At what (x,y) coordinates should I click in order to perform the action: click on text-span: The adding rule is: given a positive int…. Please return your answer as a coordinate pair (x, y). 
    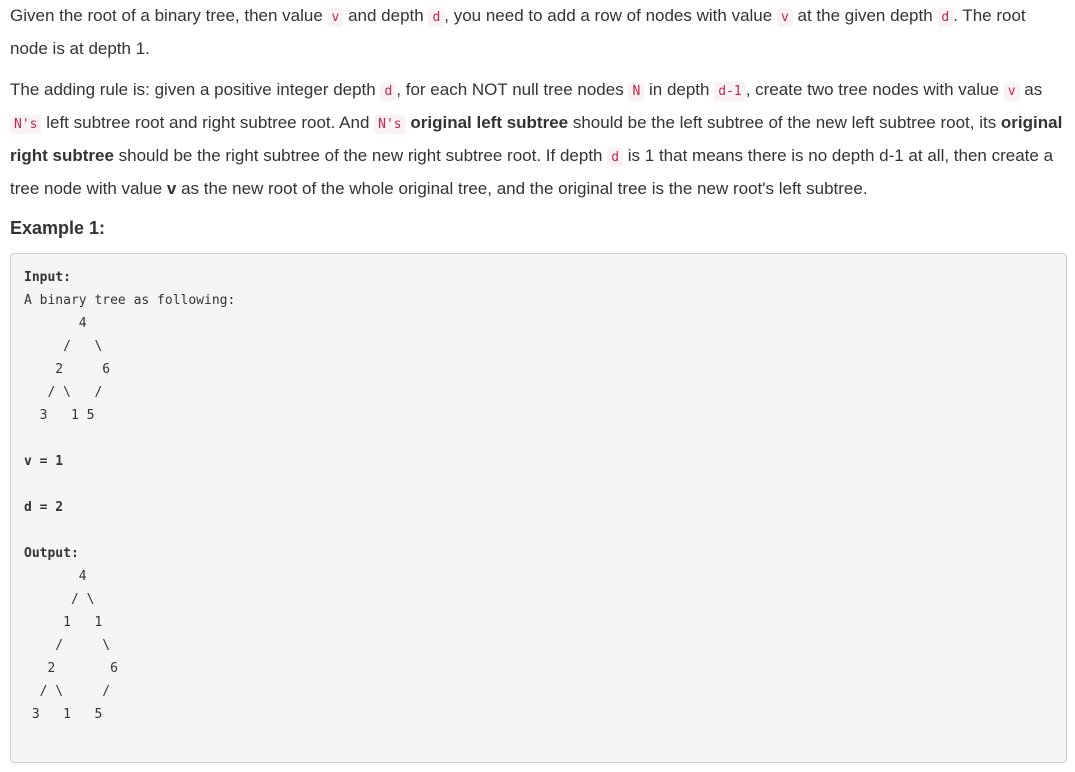
    Looking at the image, I should click on (195, 89).